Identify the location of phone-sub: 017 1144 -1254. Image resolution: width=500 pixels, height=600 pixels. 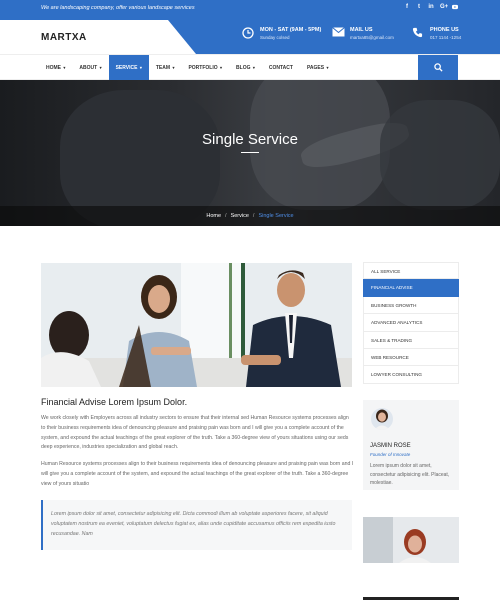
(445, 37).